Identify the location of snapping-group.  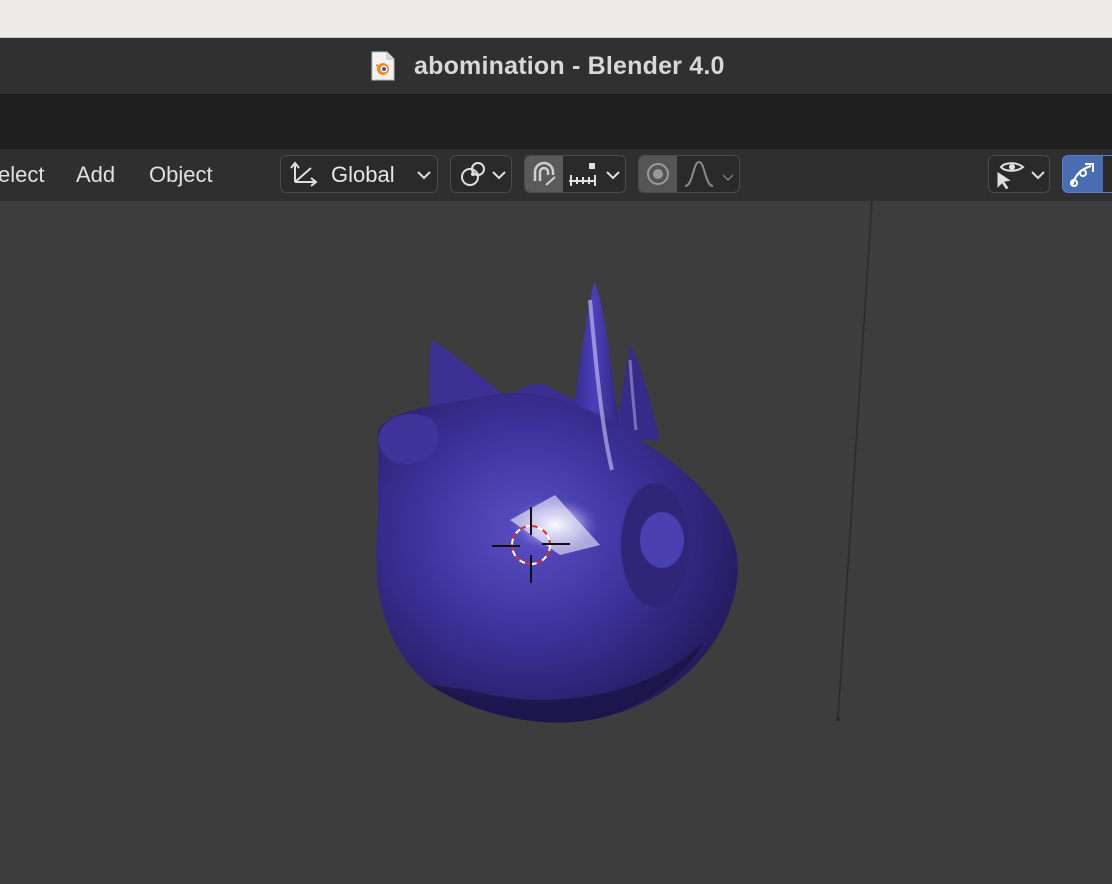
(575, 174).